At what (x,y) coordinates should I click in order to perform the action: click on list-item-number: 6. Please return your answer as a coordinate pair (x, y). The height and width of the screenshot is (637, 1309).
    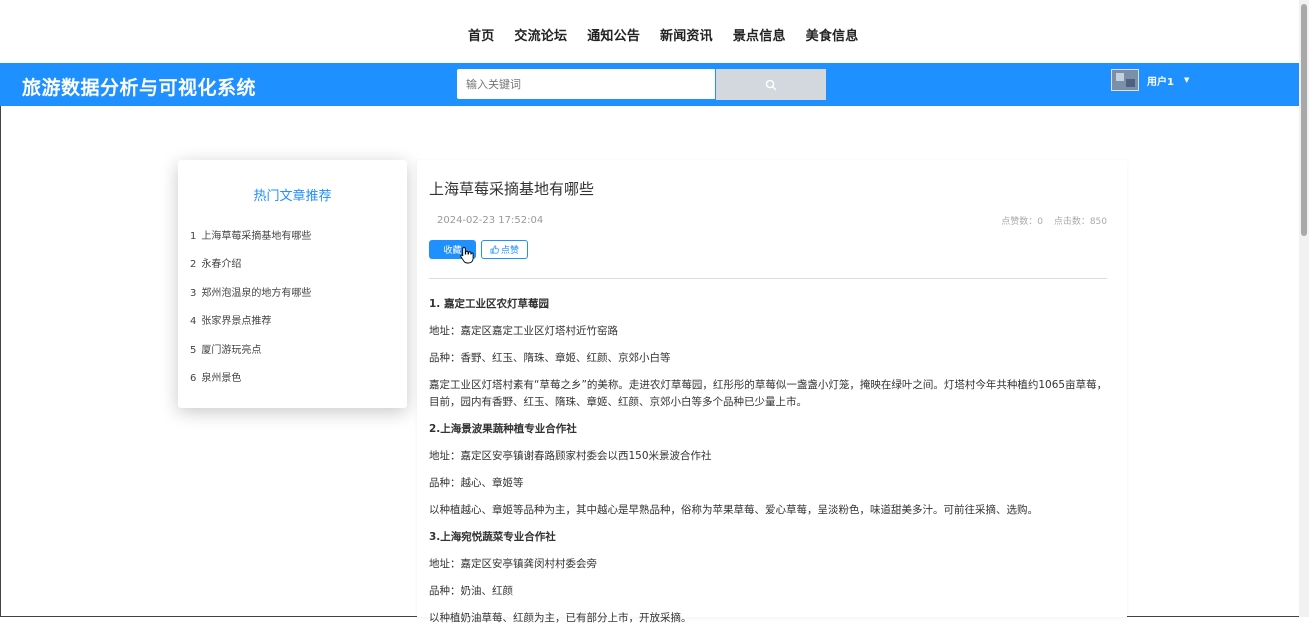
    Looking at the image, I should click on (193, 378).